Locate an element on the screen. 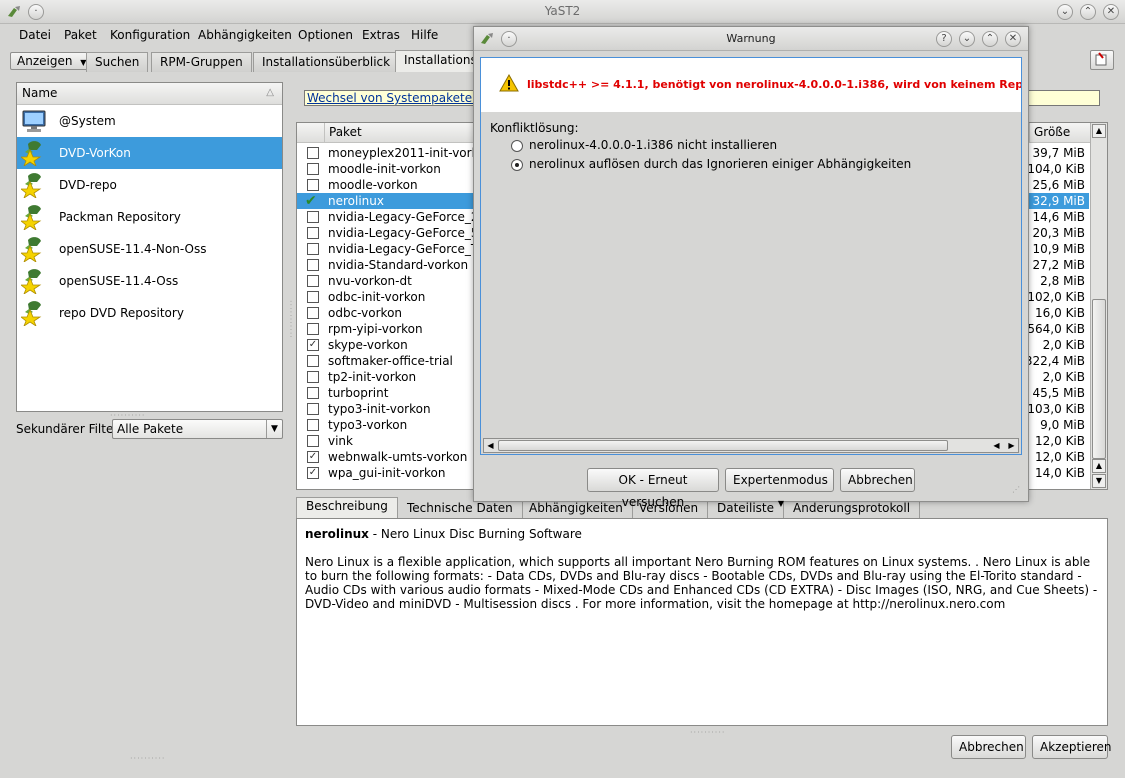 The image size is (1125, 778). menu-item-5: Extras is located at coordinates (381, 35).